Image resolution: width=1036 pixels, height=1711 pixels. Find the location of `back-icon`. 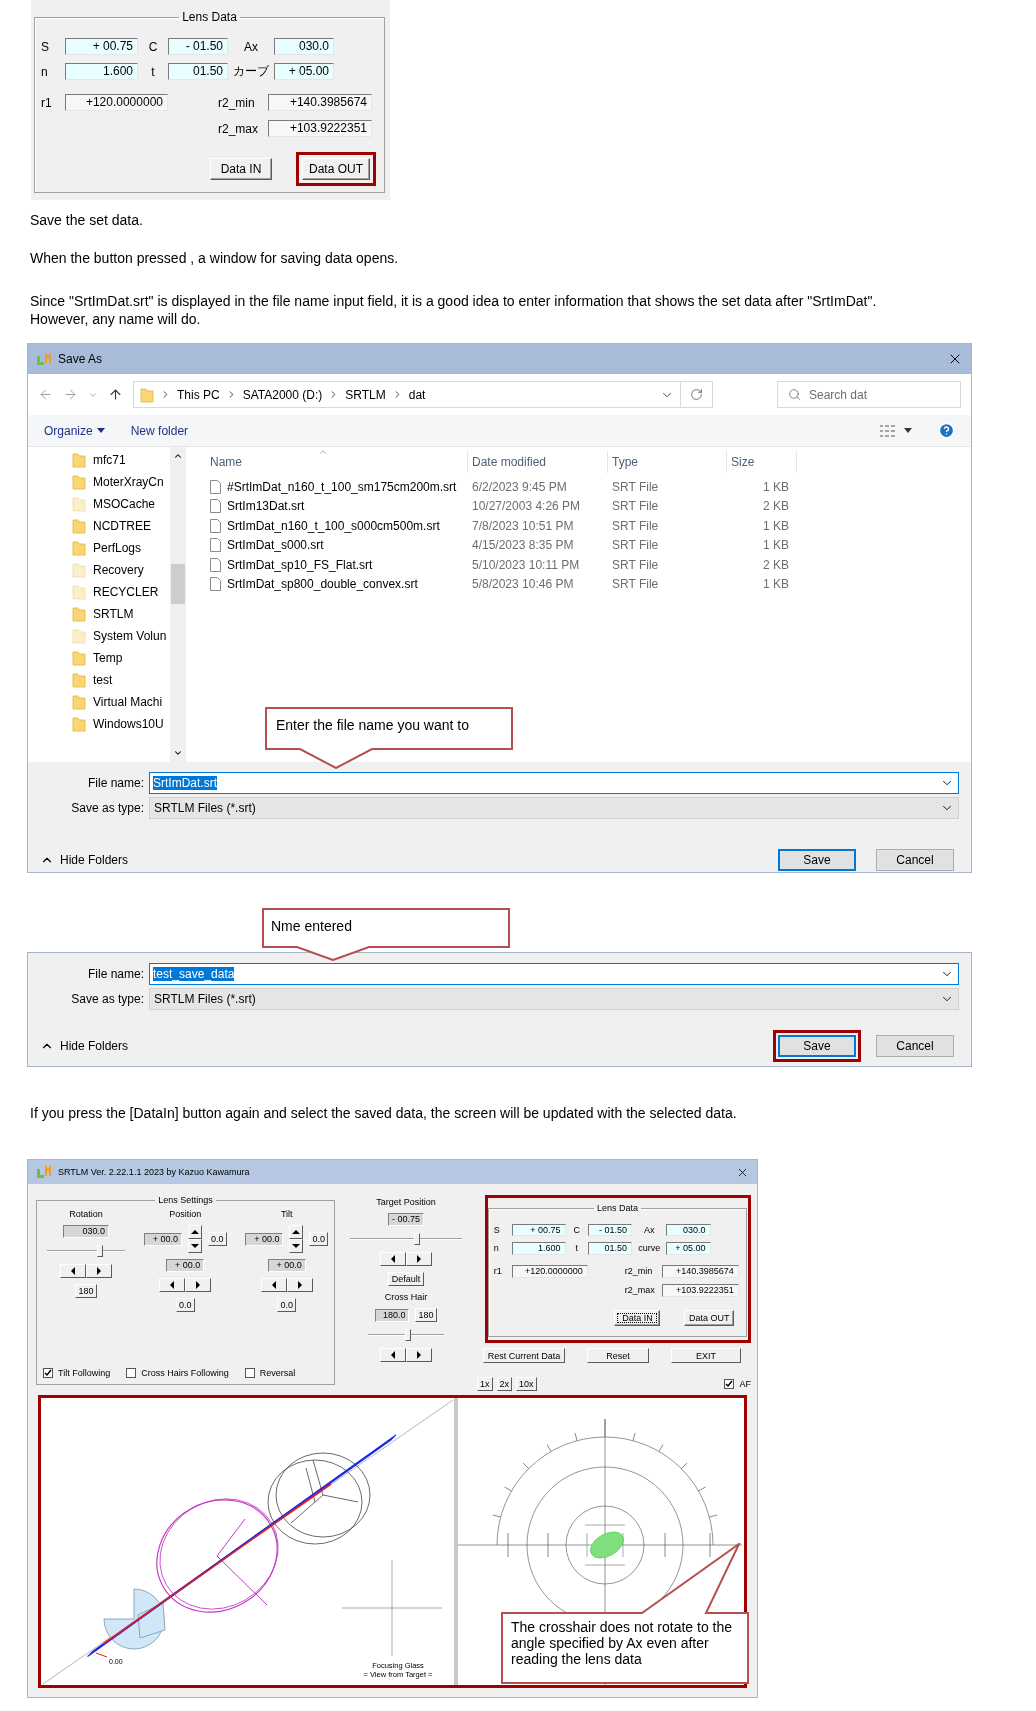

back-icon is located at coordinates (45, 394).